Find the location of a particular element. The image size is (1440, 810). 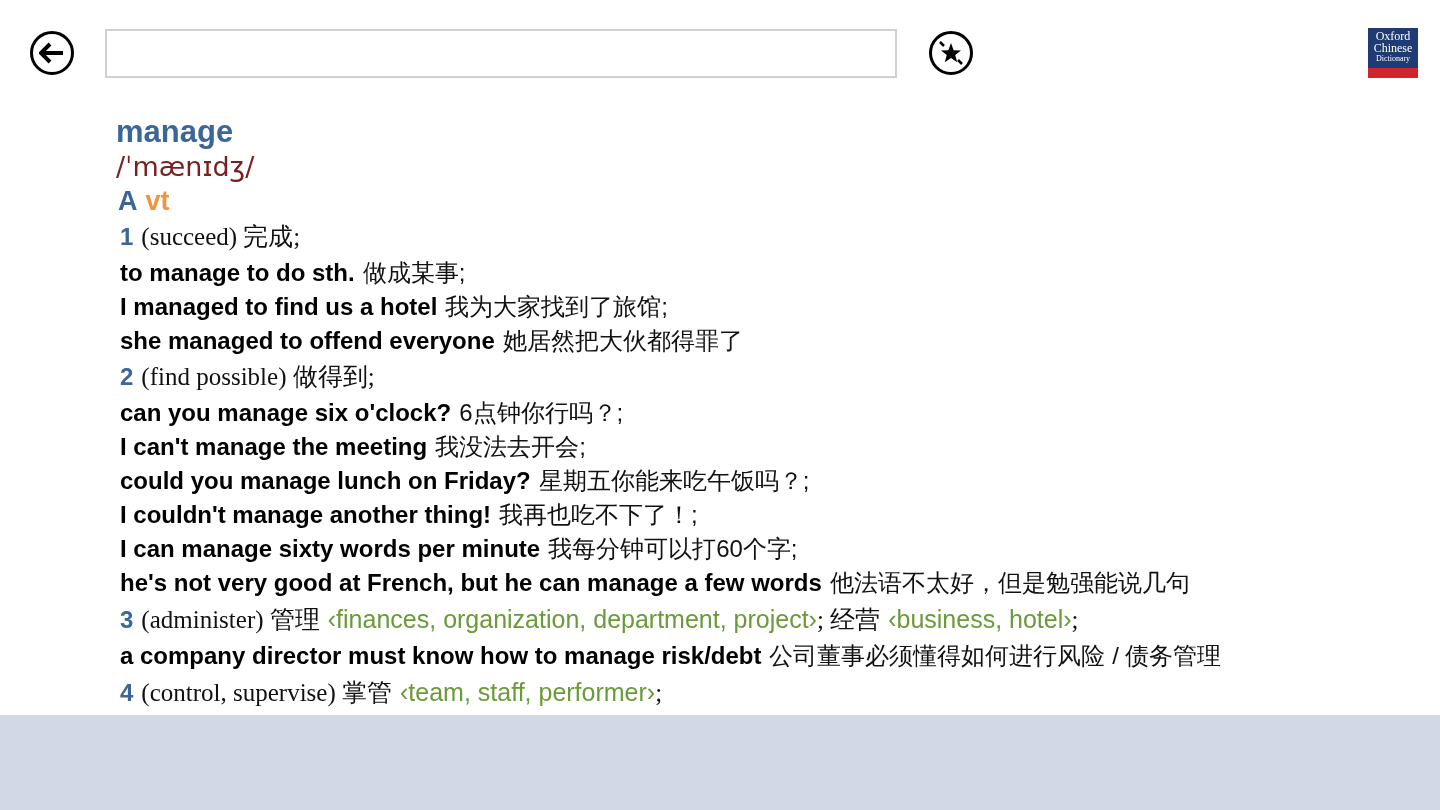

back-button is located at coordinates (52, 53).